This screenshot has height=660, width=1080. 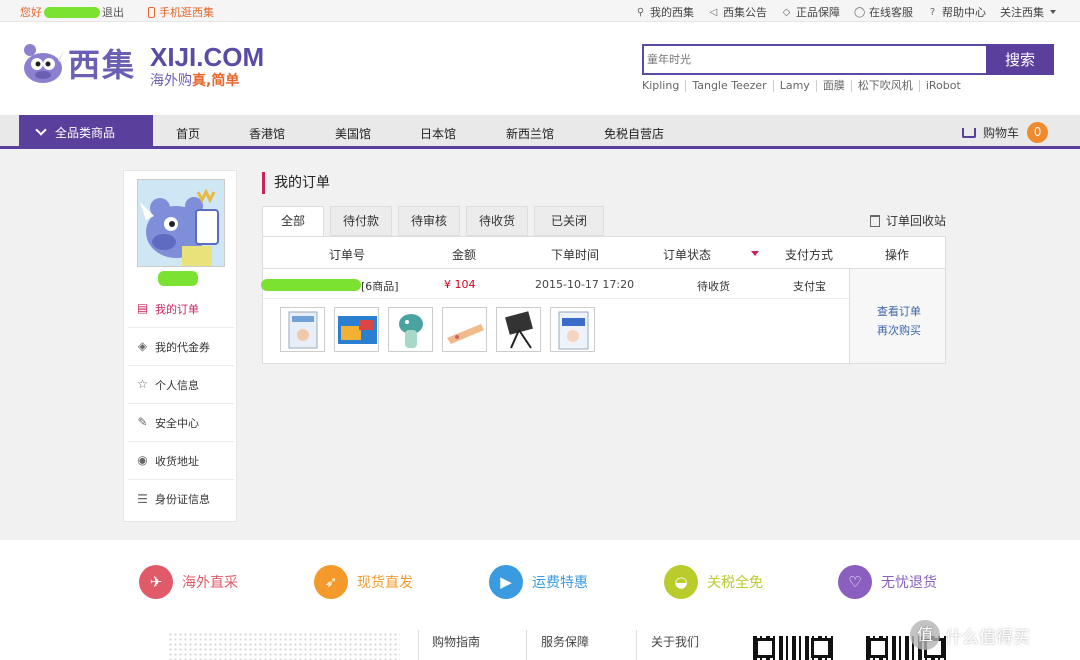 I want to click on hotword-link: 松下吹风机, so click(x=884, y=86).